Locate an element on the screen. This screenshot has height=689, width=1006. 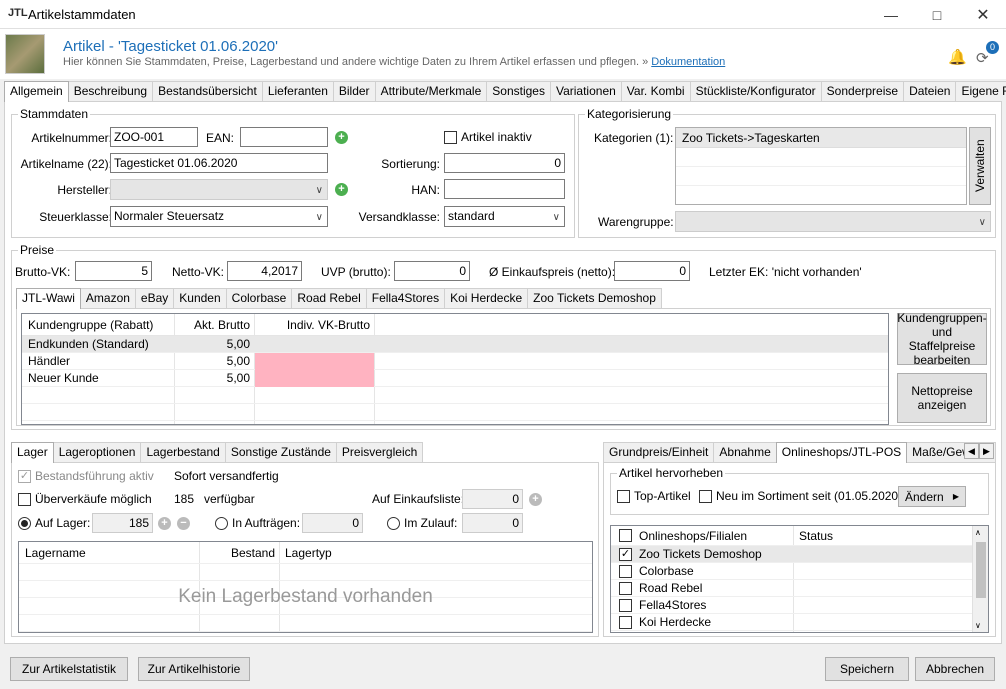
ean-input is located at coordinates (284, 137).